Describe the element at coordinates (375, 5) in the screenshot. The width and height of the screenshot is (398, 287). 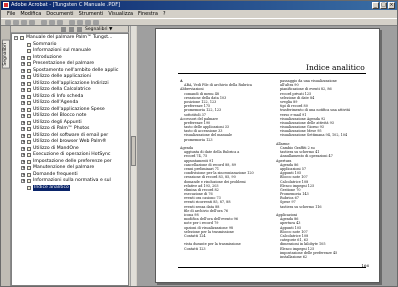
I see `minimize-button: _` at that location.